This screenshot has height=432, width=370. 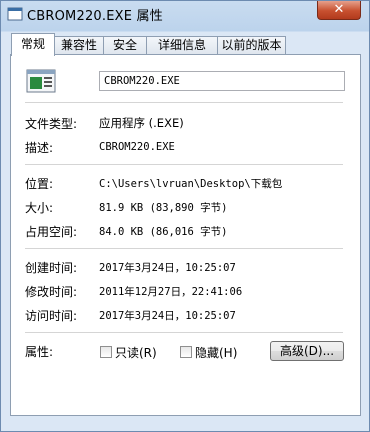 I want to click on file-type-label: 文件类型:, so click(x=51, y=124).